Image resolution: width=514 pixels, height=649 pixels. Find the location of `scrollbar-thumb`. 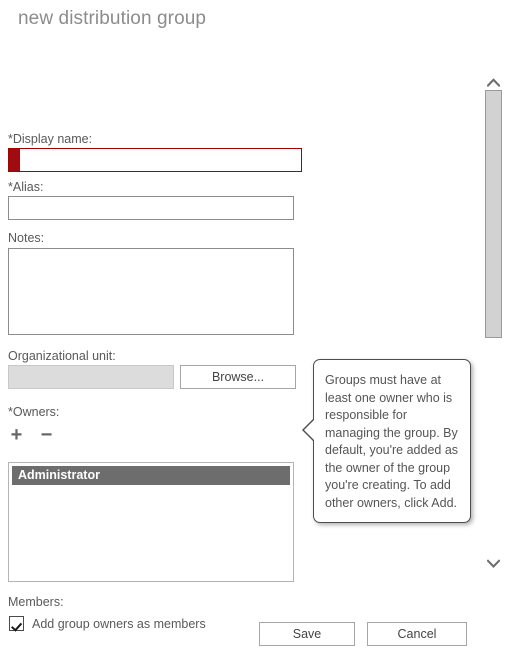

scrollbar-thumb is located at coordinates (493, 214).